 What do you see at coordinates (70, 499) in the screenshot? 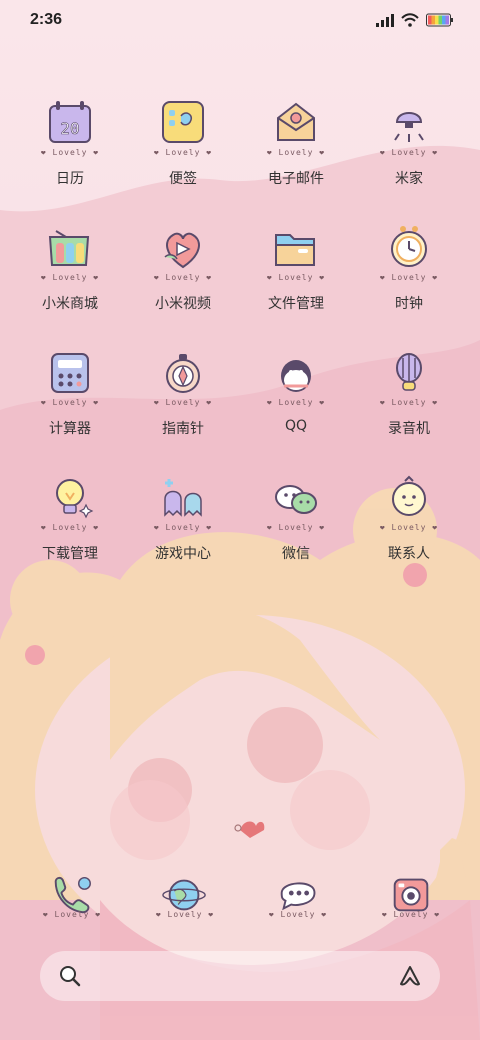
I see `download-manager-icon` at bounding box center [70, 499].